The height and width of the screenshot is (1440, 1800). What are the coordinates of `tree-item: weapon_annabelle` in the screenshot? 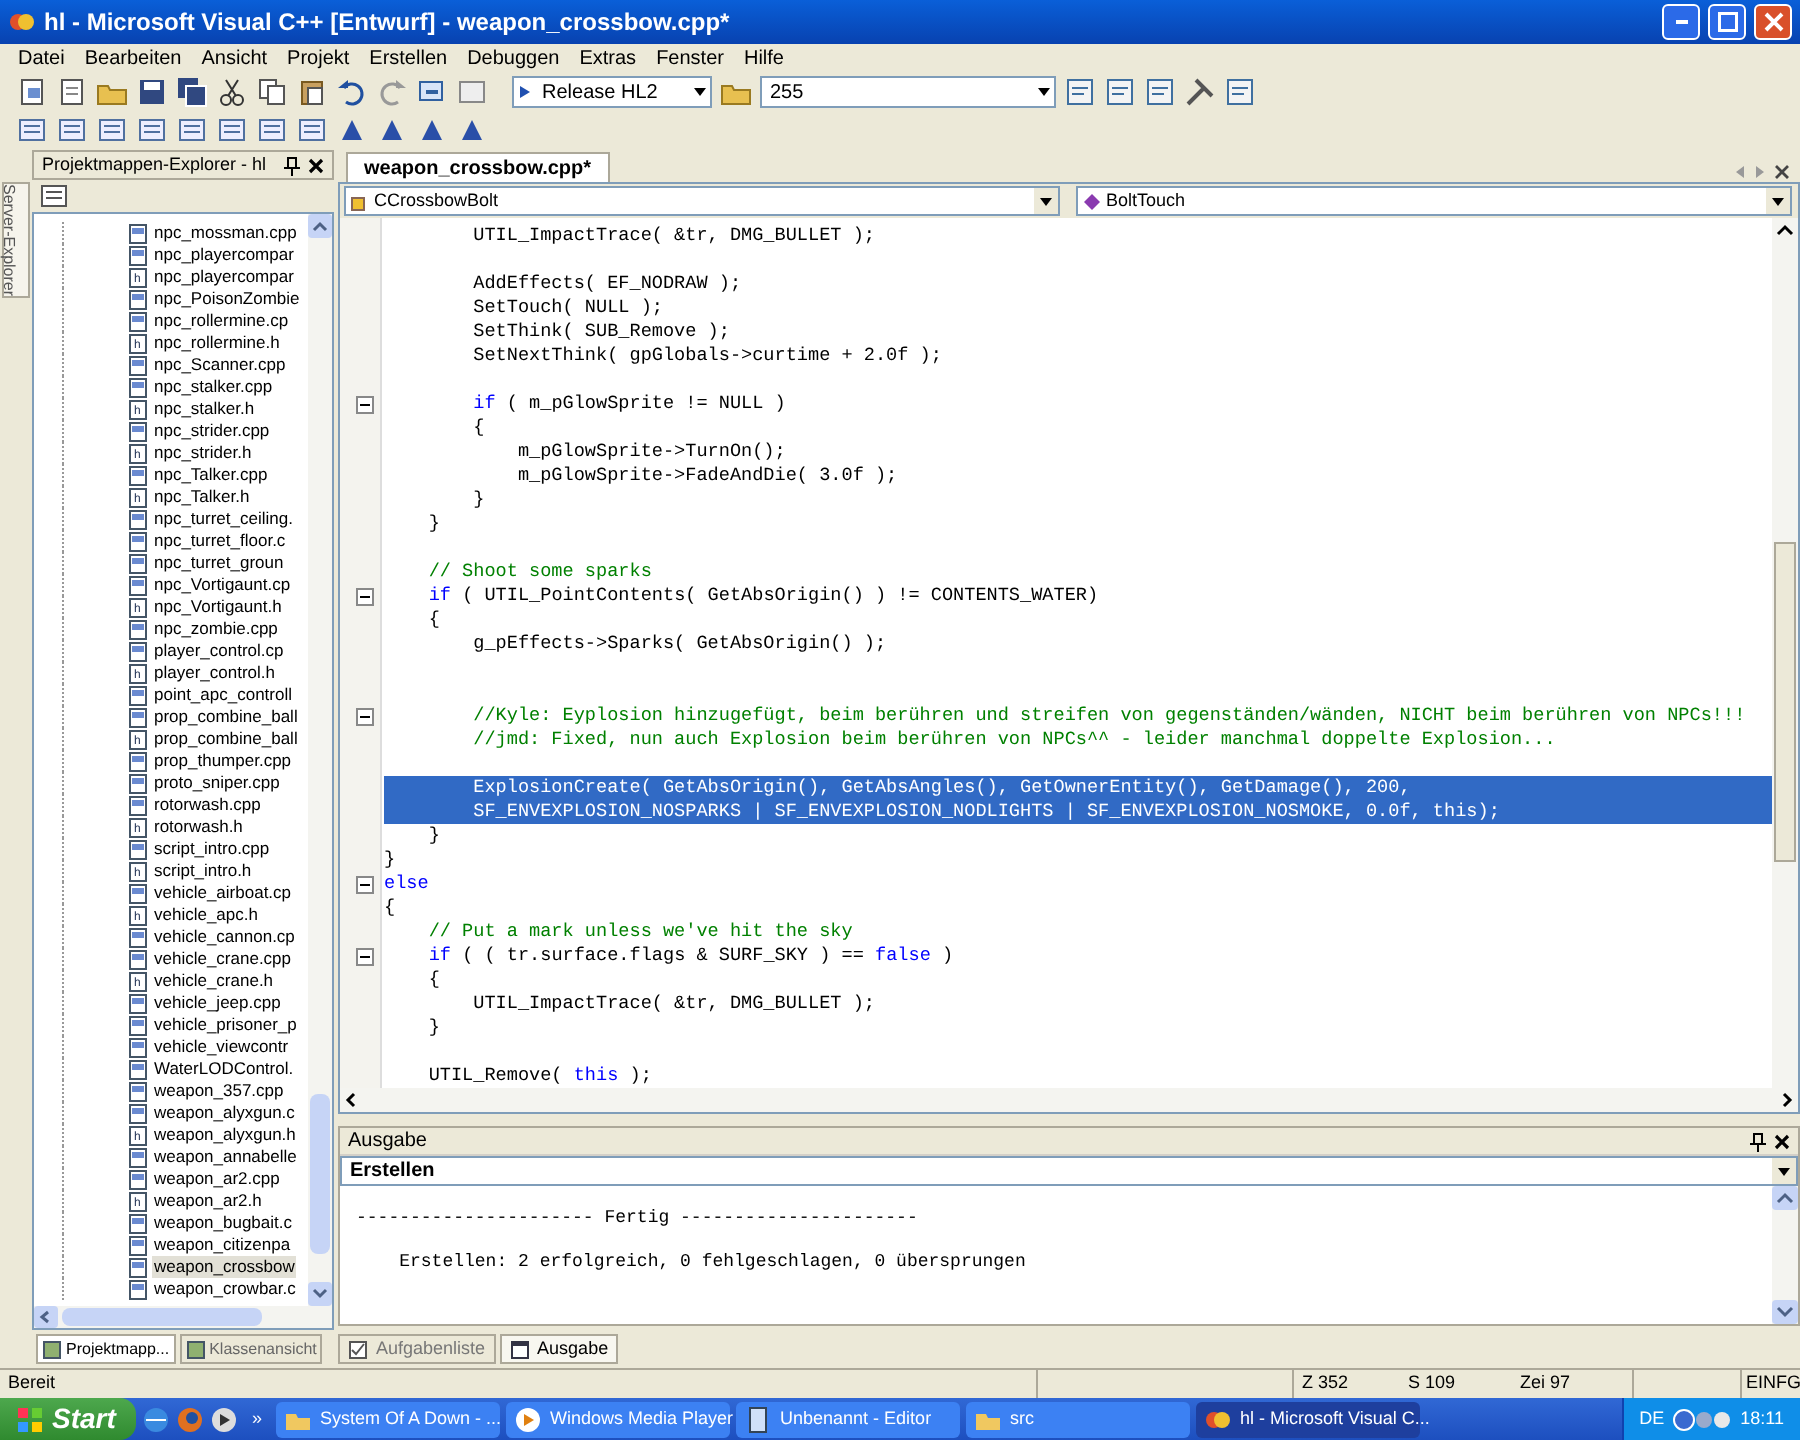 It's located at (225, 1157).